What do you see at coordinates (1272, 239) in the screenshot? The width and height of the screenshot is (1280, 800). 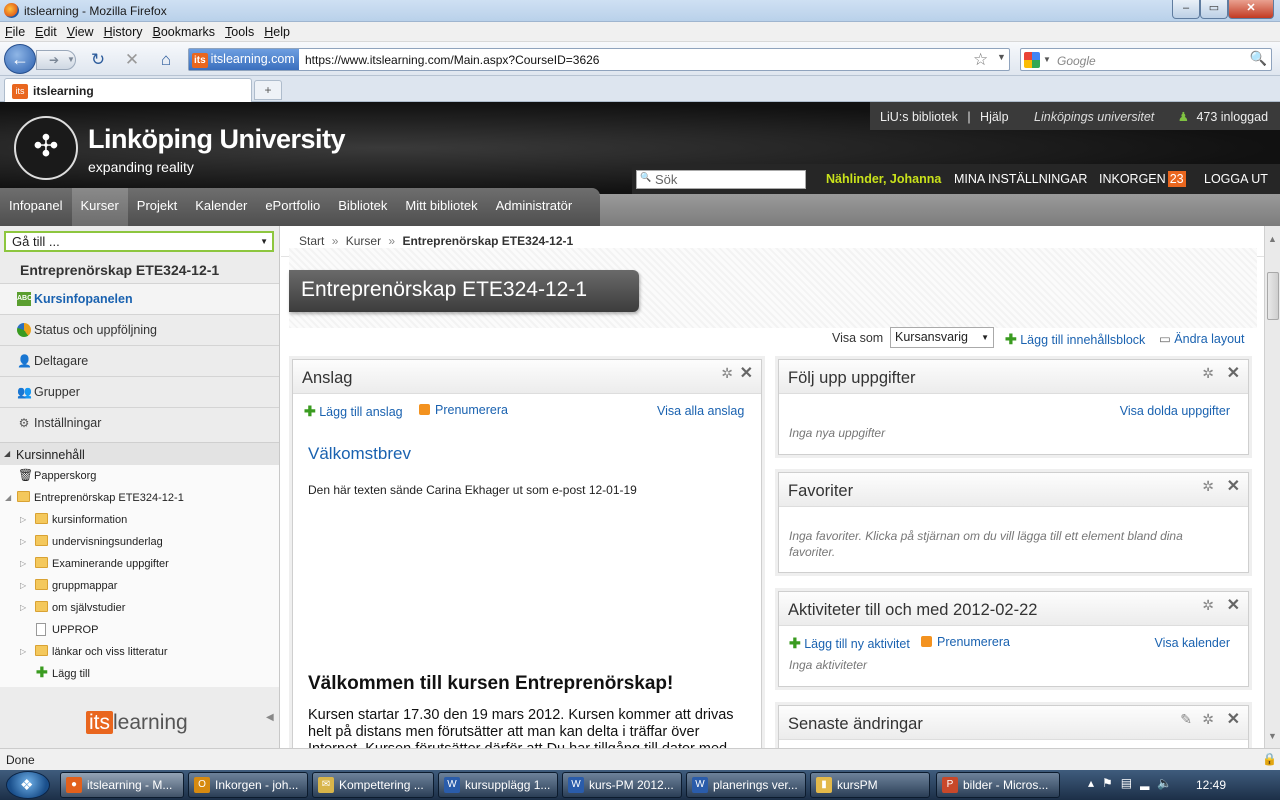 I see `scroll-up-icon: ▲` at bounding box center [1272, 239].